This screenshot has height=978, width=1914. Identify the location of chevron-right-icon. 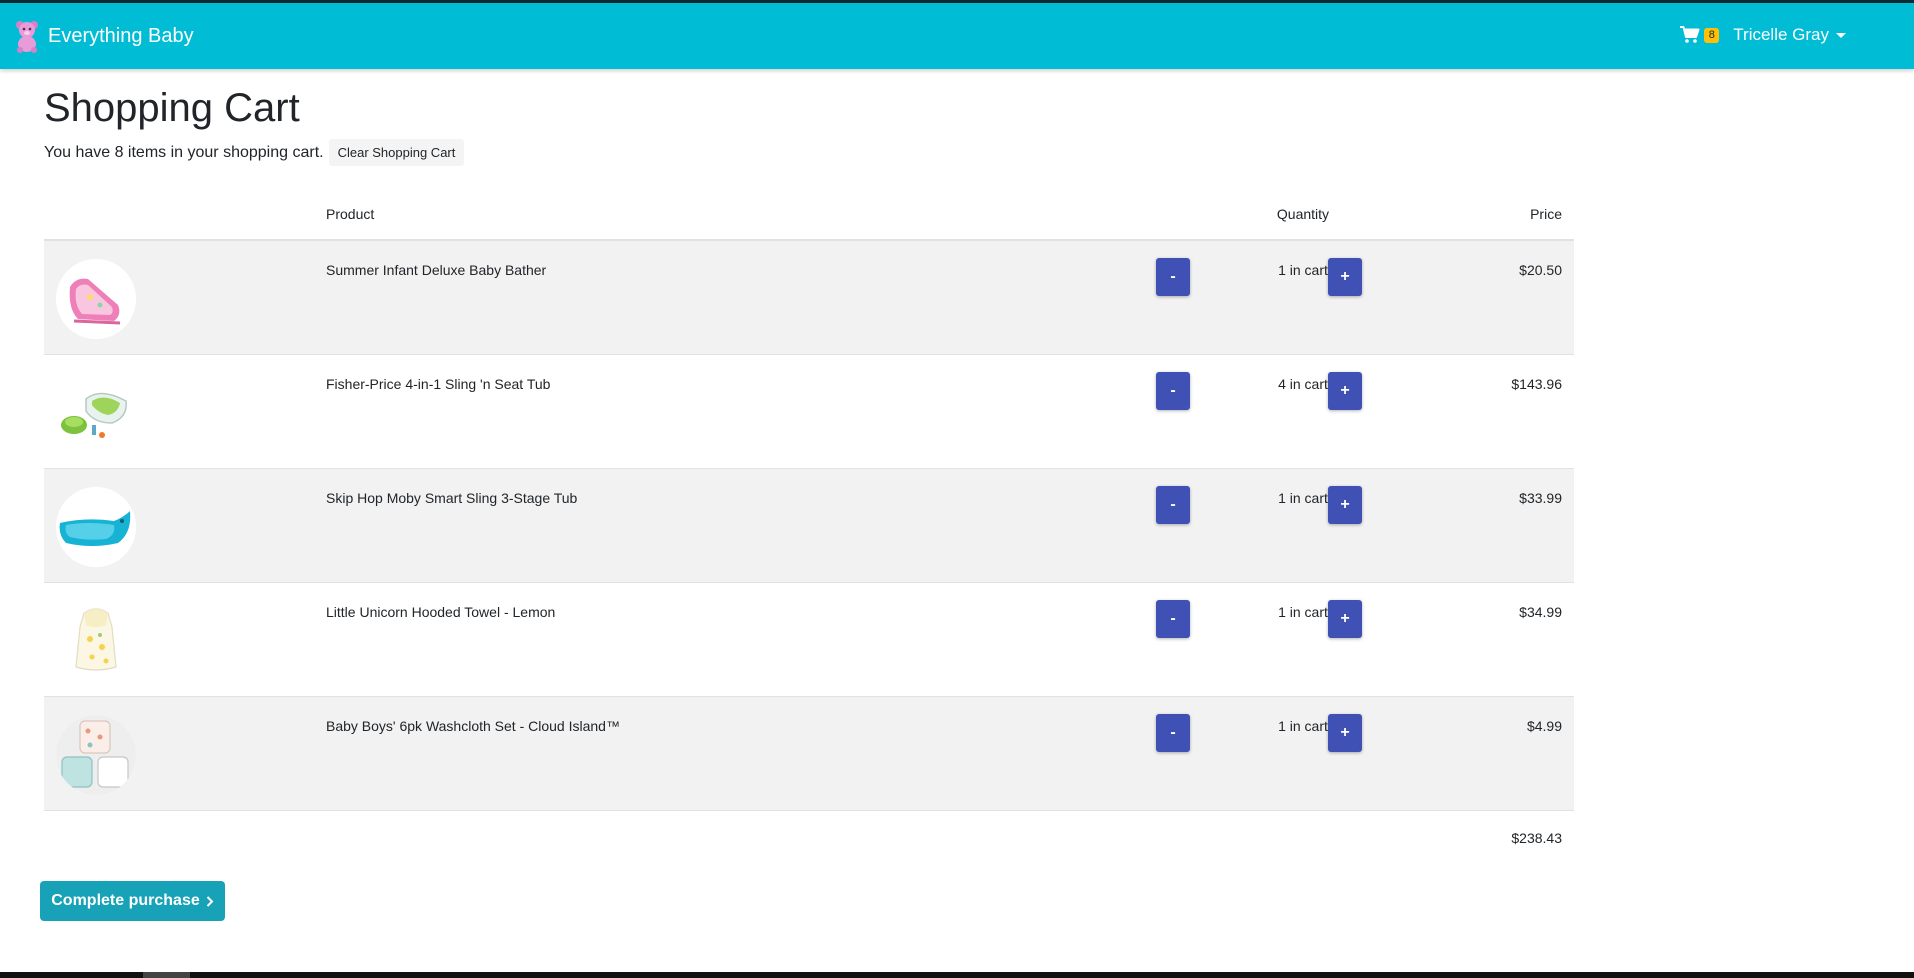
(210, 901).